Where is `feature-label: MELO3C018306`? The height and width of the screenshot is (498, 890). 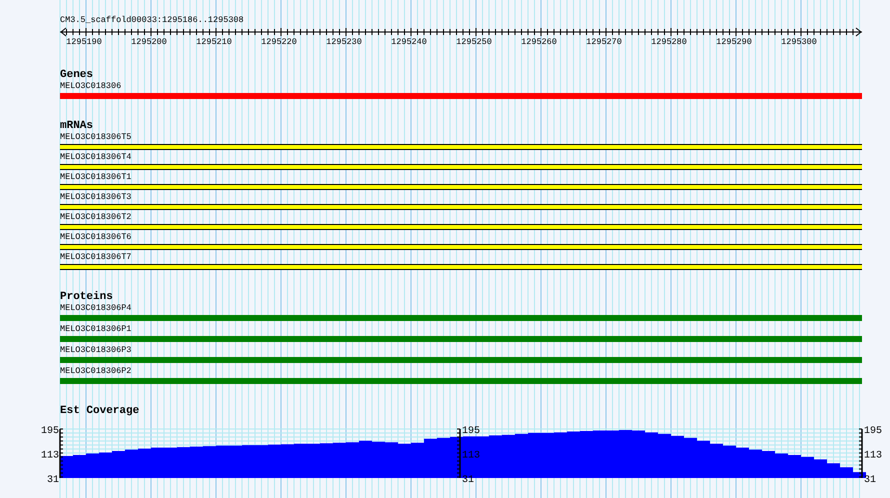 feature-label: MELO3C018306 is located at coordinates (91, 86).